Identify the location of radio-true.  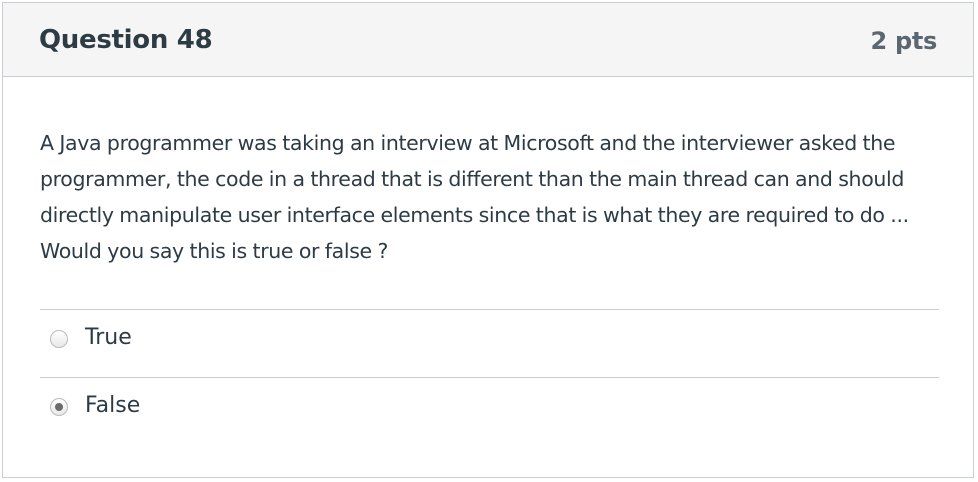
(59, 339).